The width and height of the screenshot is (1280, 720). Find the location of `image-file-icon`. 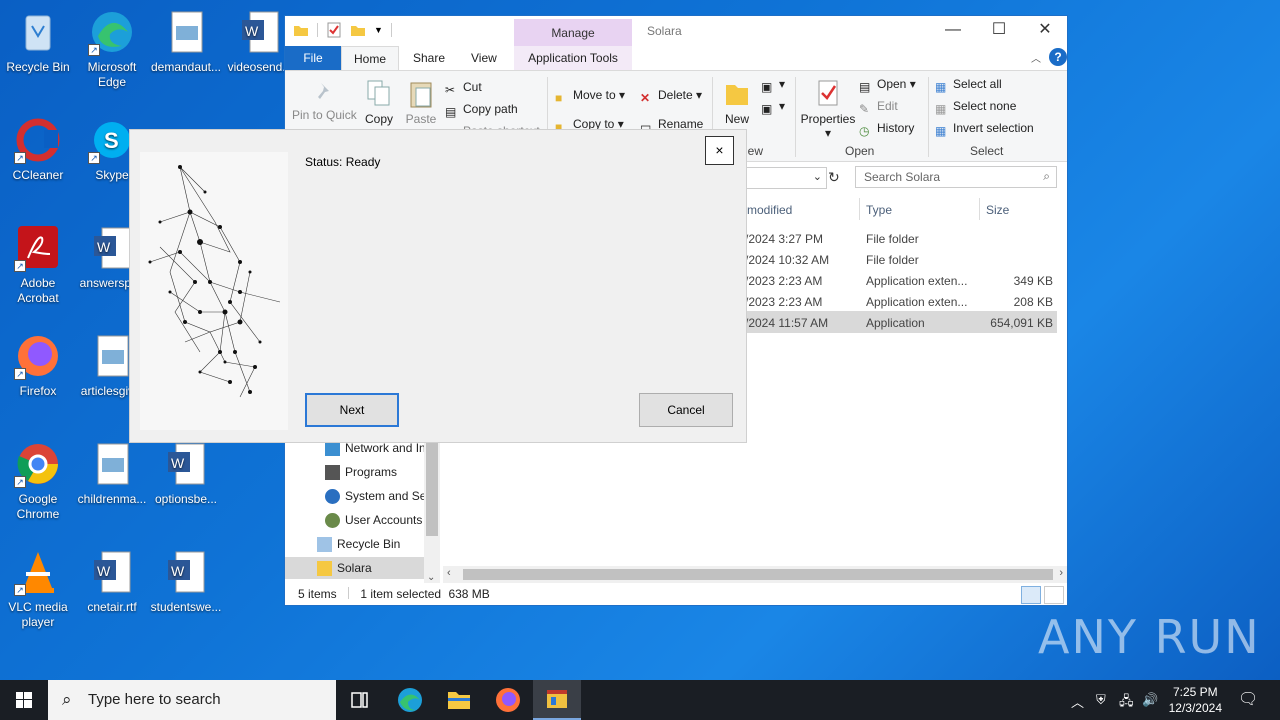

image-file-icon is located at coordinates (112, 356).